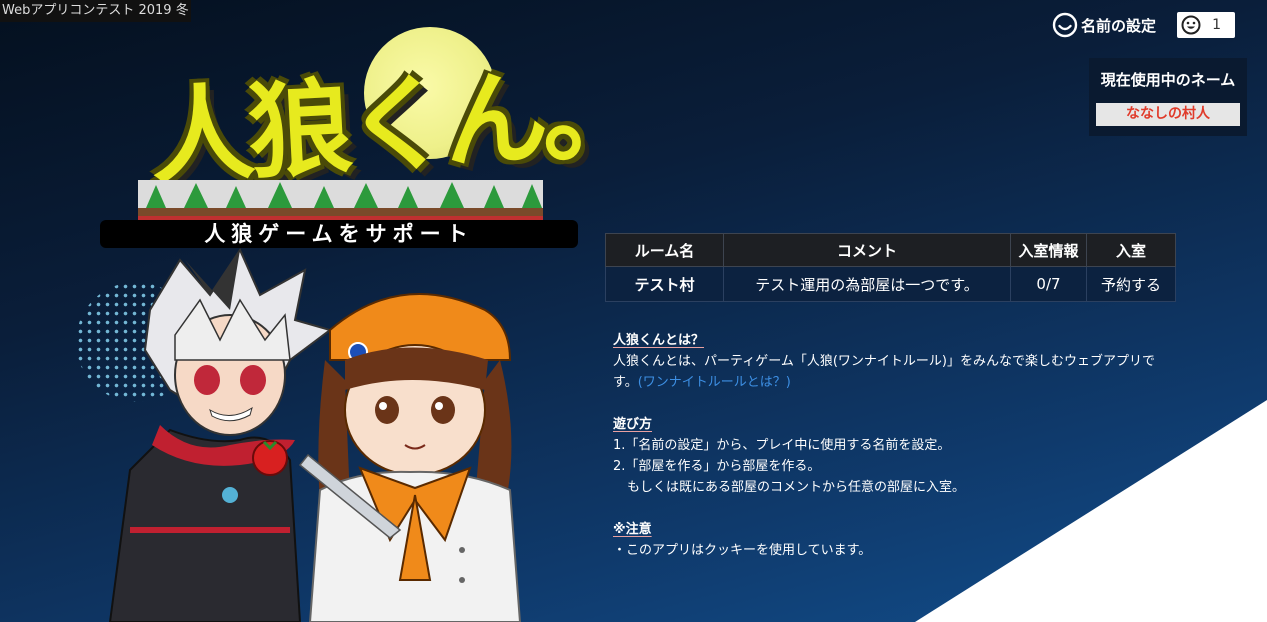 The width and height of the screenshot is (1267, 622). I want to click on room-name-cell: テスト村, so click(664, 284).